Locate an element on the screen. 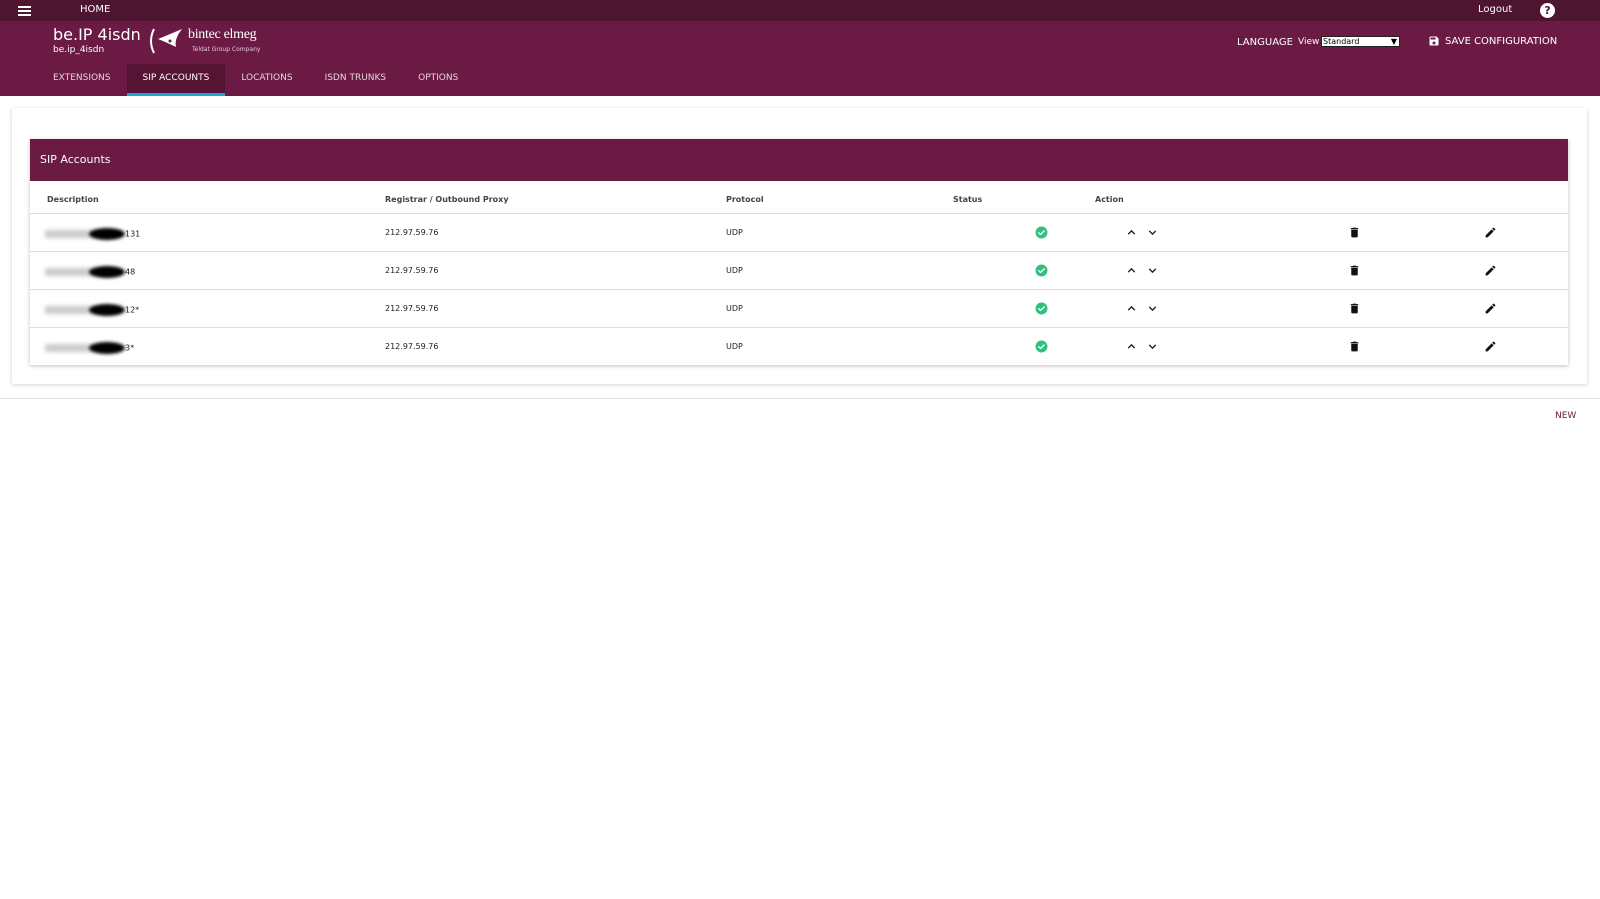 Image resolution: width=1600 pixels, height=899 pixels. description-suffix: 48 is located at coordinates (130, 272).